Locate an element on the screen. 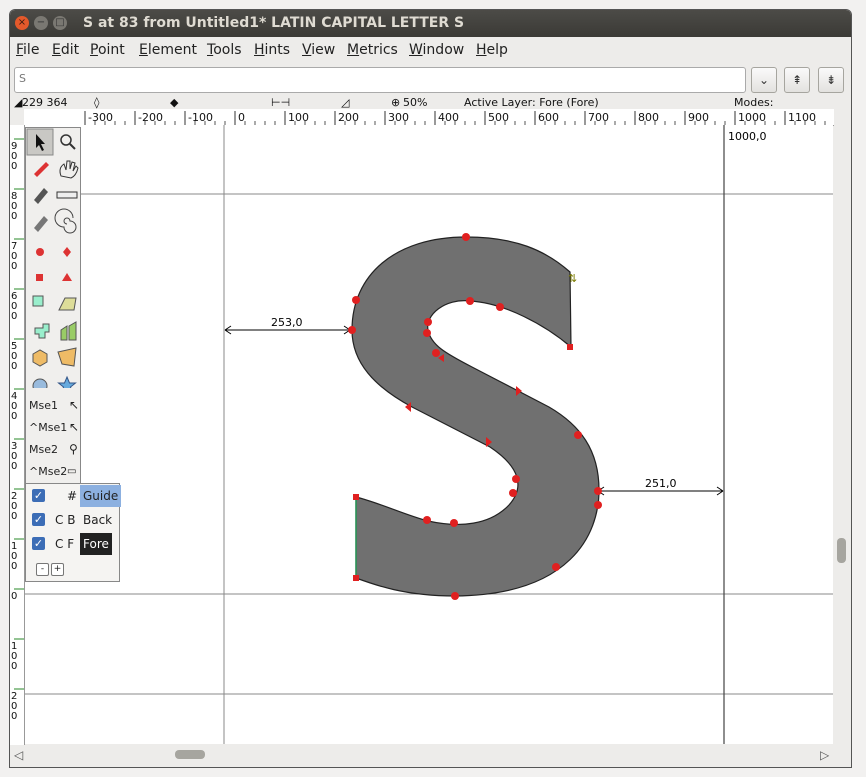  layer-code: # is located at coordinates (72, 496).